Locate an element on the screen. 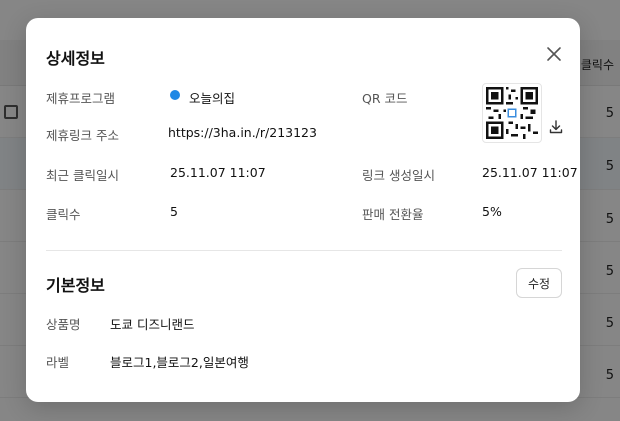 The height and width of the screenshot is (421, 620). qr-icon is located at coordinates (512, 113).